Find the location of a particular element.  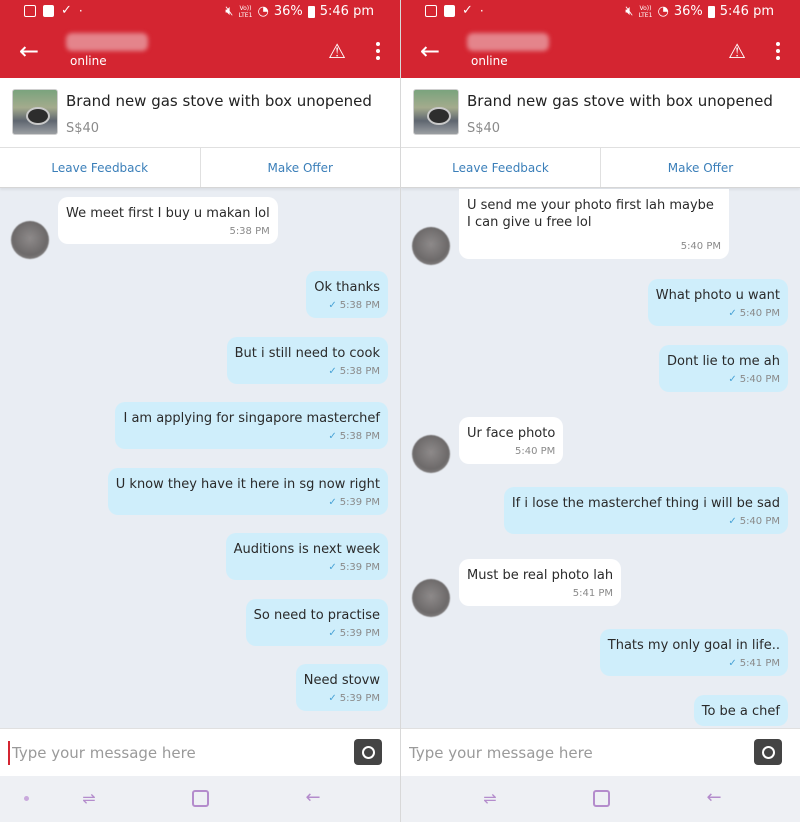

gallery-notification-icon is located at coordinates (431, 11).